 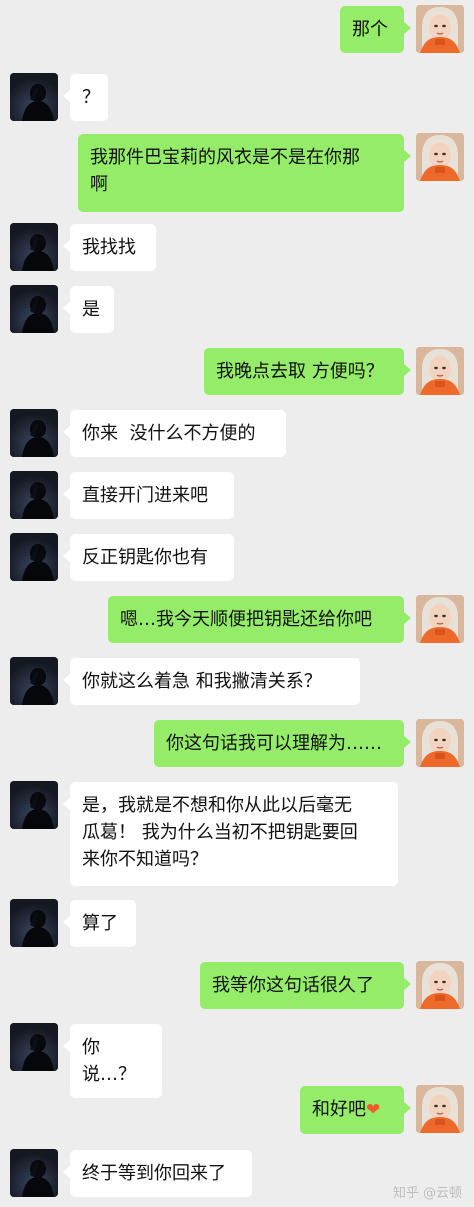 What do you see at coordinates (373, 1110) in the screenshot?
I see `heart-emoji-icon: ❤` at bounding box center [373, 1110].